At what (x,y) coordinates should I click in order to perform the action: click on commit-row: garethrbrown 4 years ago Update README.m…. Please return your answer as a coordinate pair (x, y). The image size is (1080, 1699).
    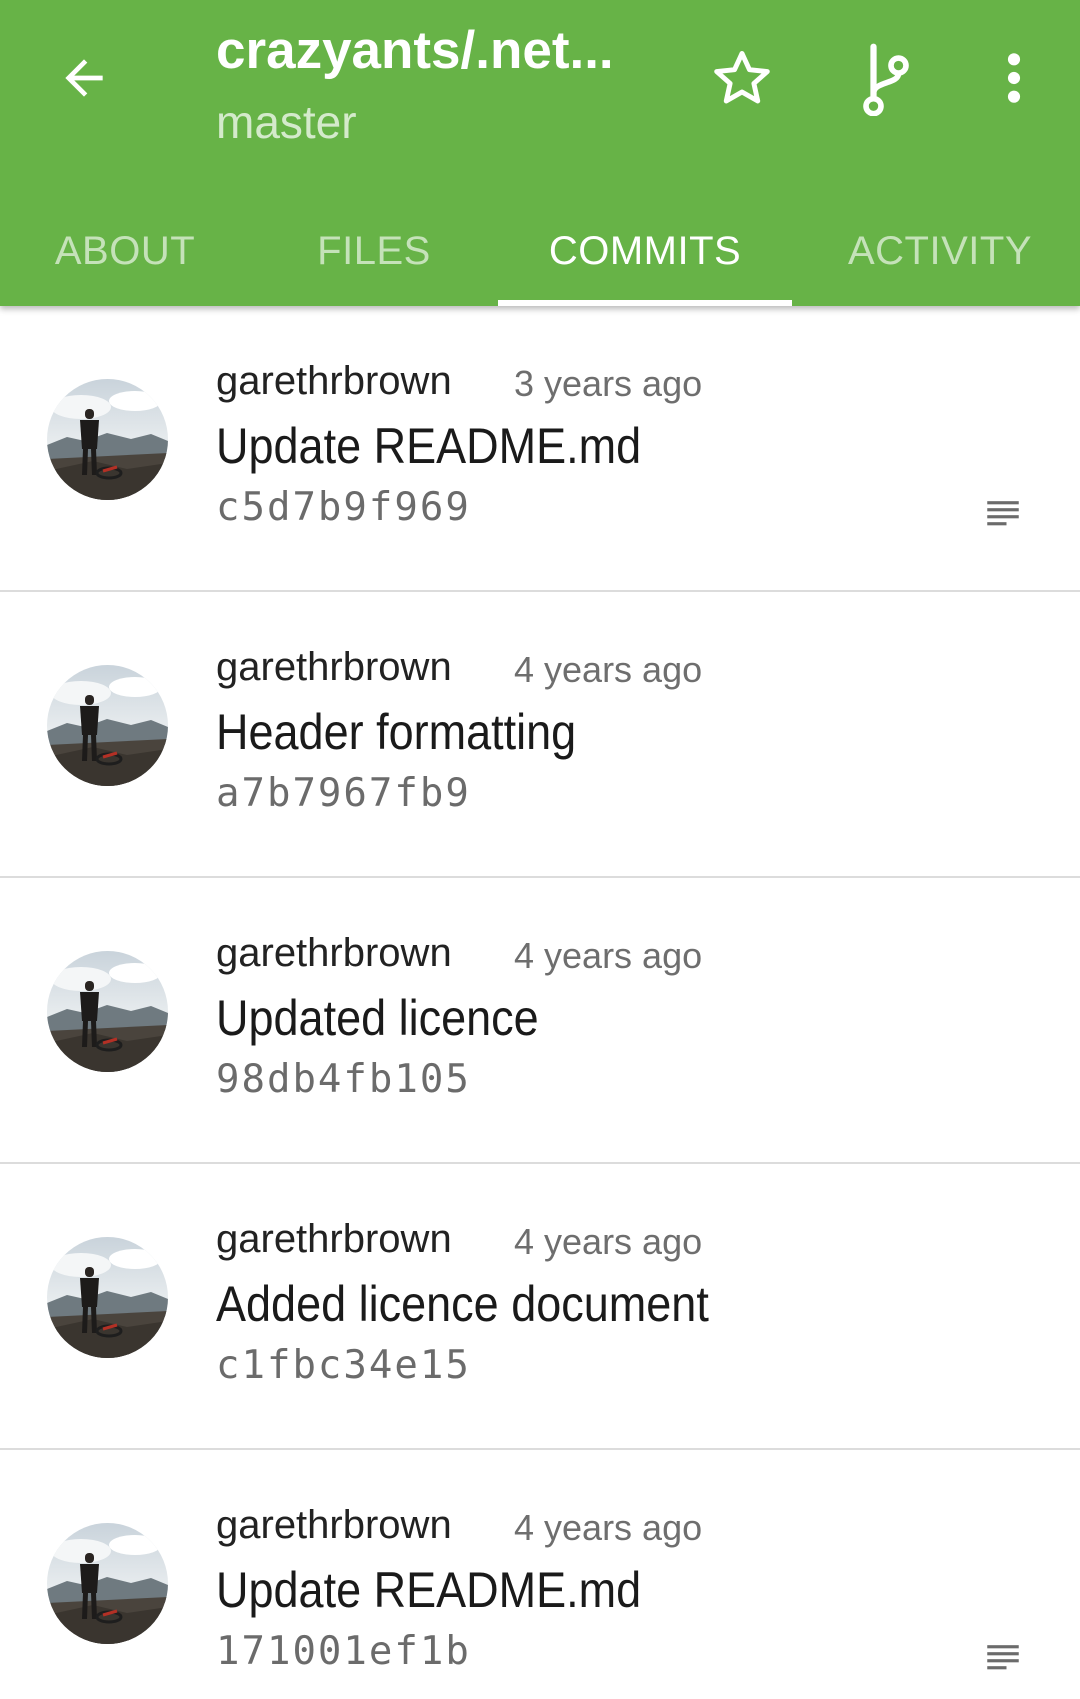
    Looking at the image, I should click on (540, 1574).